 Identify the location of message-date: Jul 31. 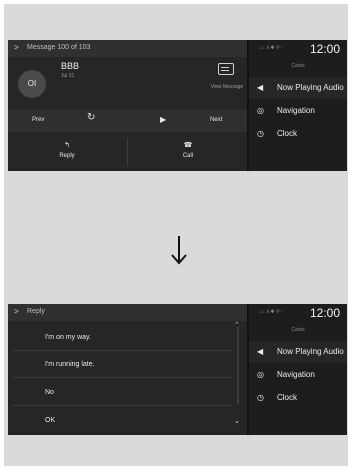
(68, 76).